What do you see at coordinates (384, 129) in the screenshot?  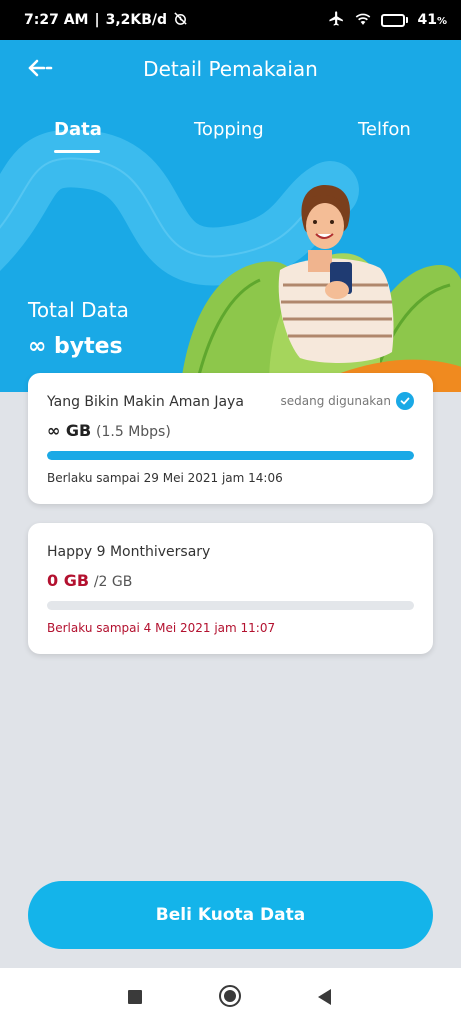 I see `tab-telfon: Telfon` at bounding box center [384, 129].